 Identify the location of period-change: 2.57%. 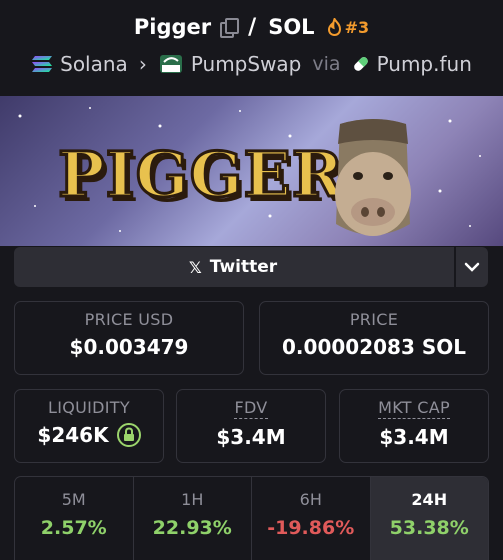
(73, 528).